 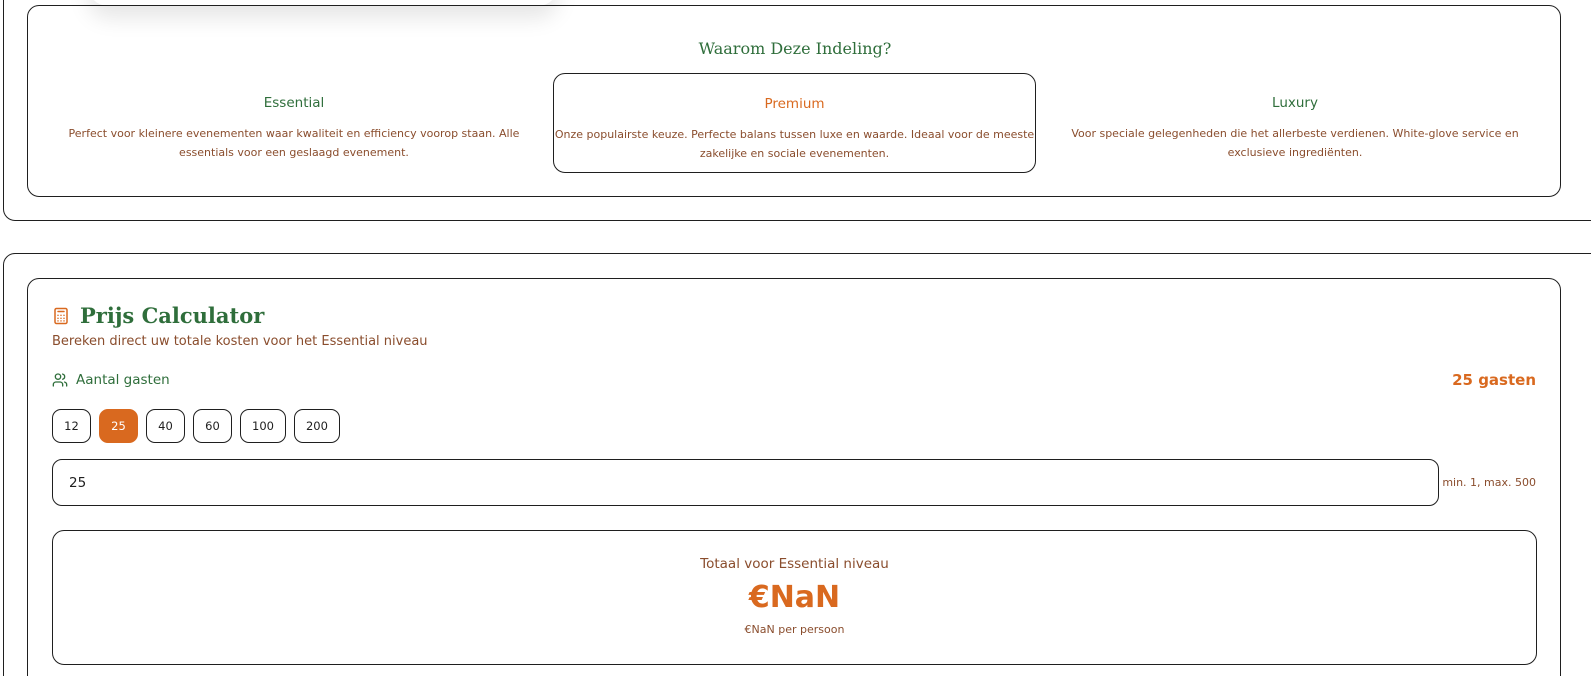 I want to click on preset-button-100: 100, so click(x=263, y=426).